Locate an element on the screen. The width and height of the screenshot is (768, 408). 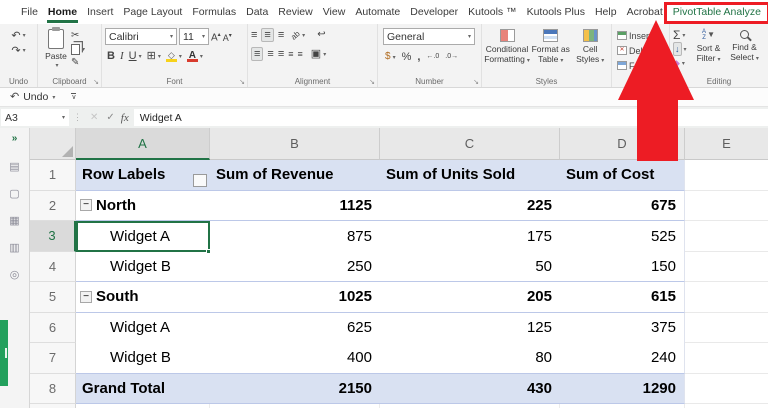
tab-pivottable-analyze: PivotTable Analyze is located at coordinates (715, 12).